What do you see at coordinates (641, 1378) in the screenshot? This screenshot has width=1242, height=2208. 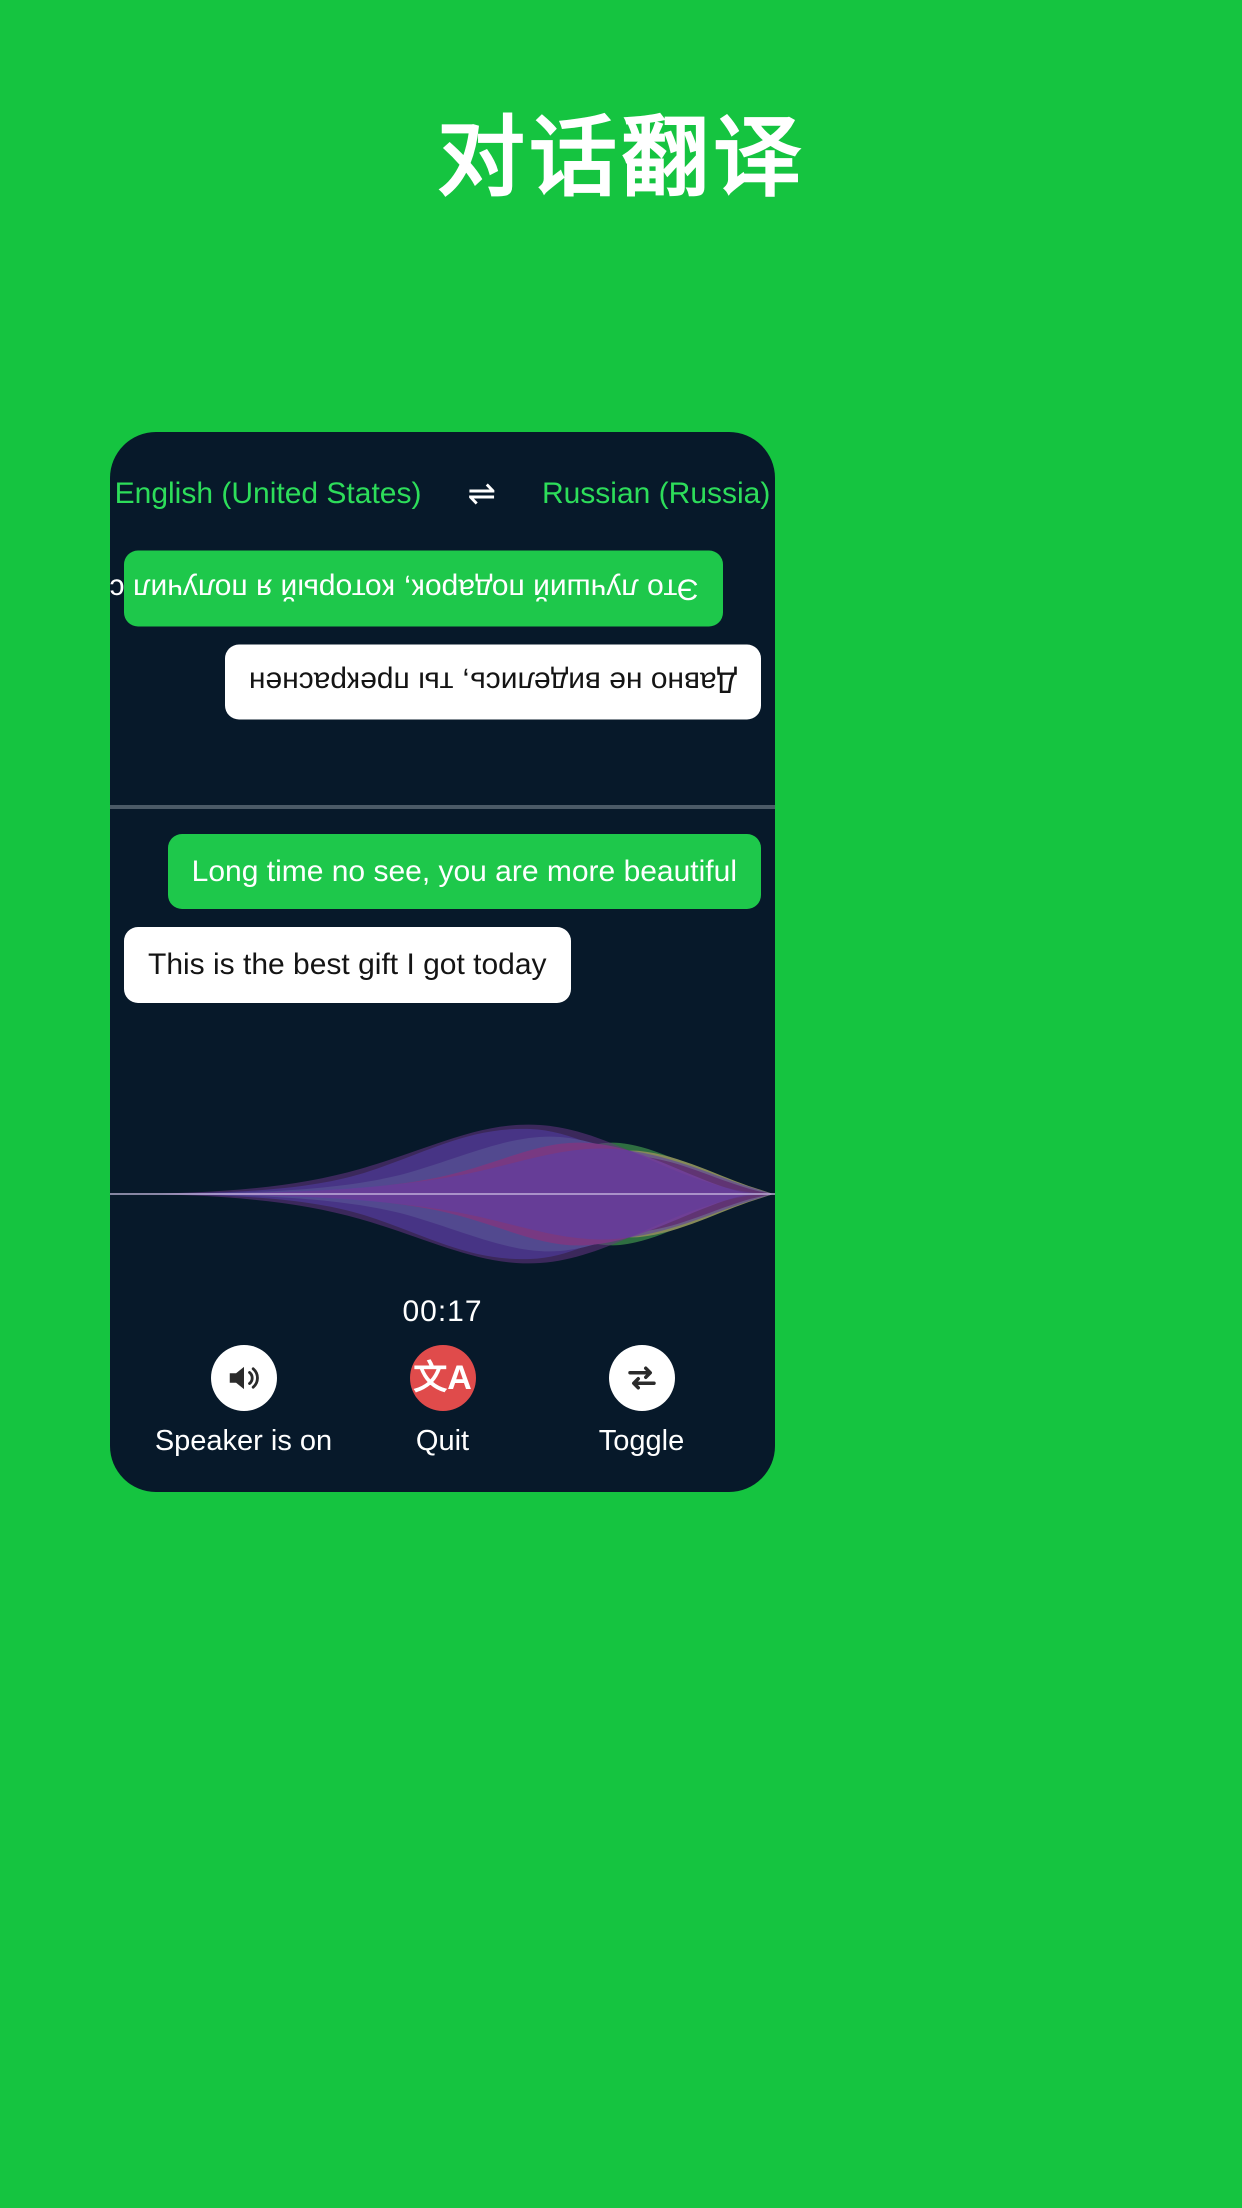 I see `repeat-swap-icon` at bounding box center [641, 1378].